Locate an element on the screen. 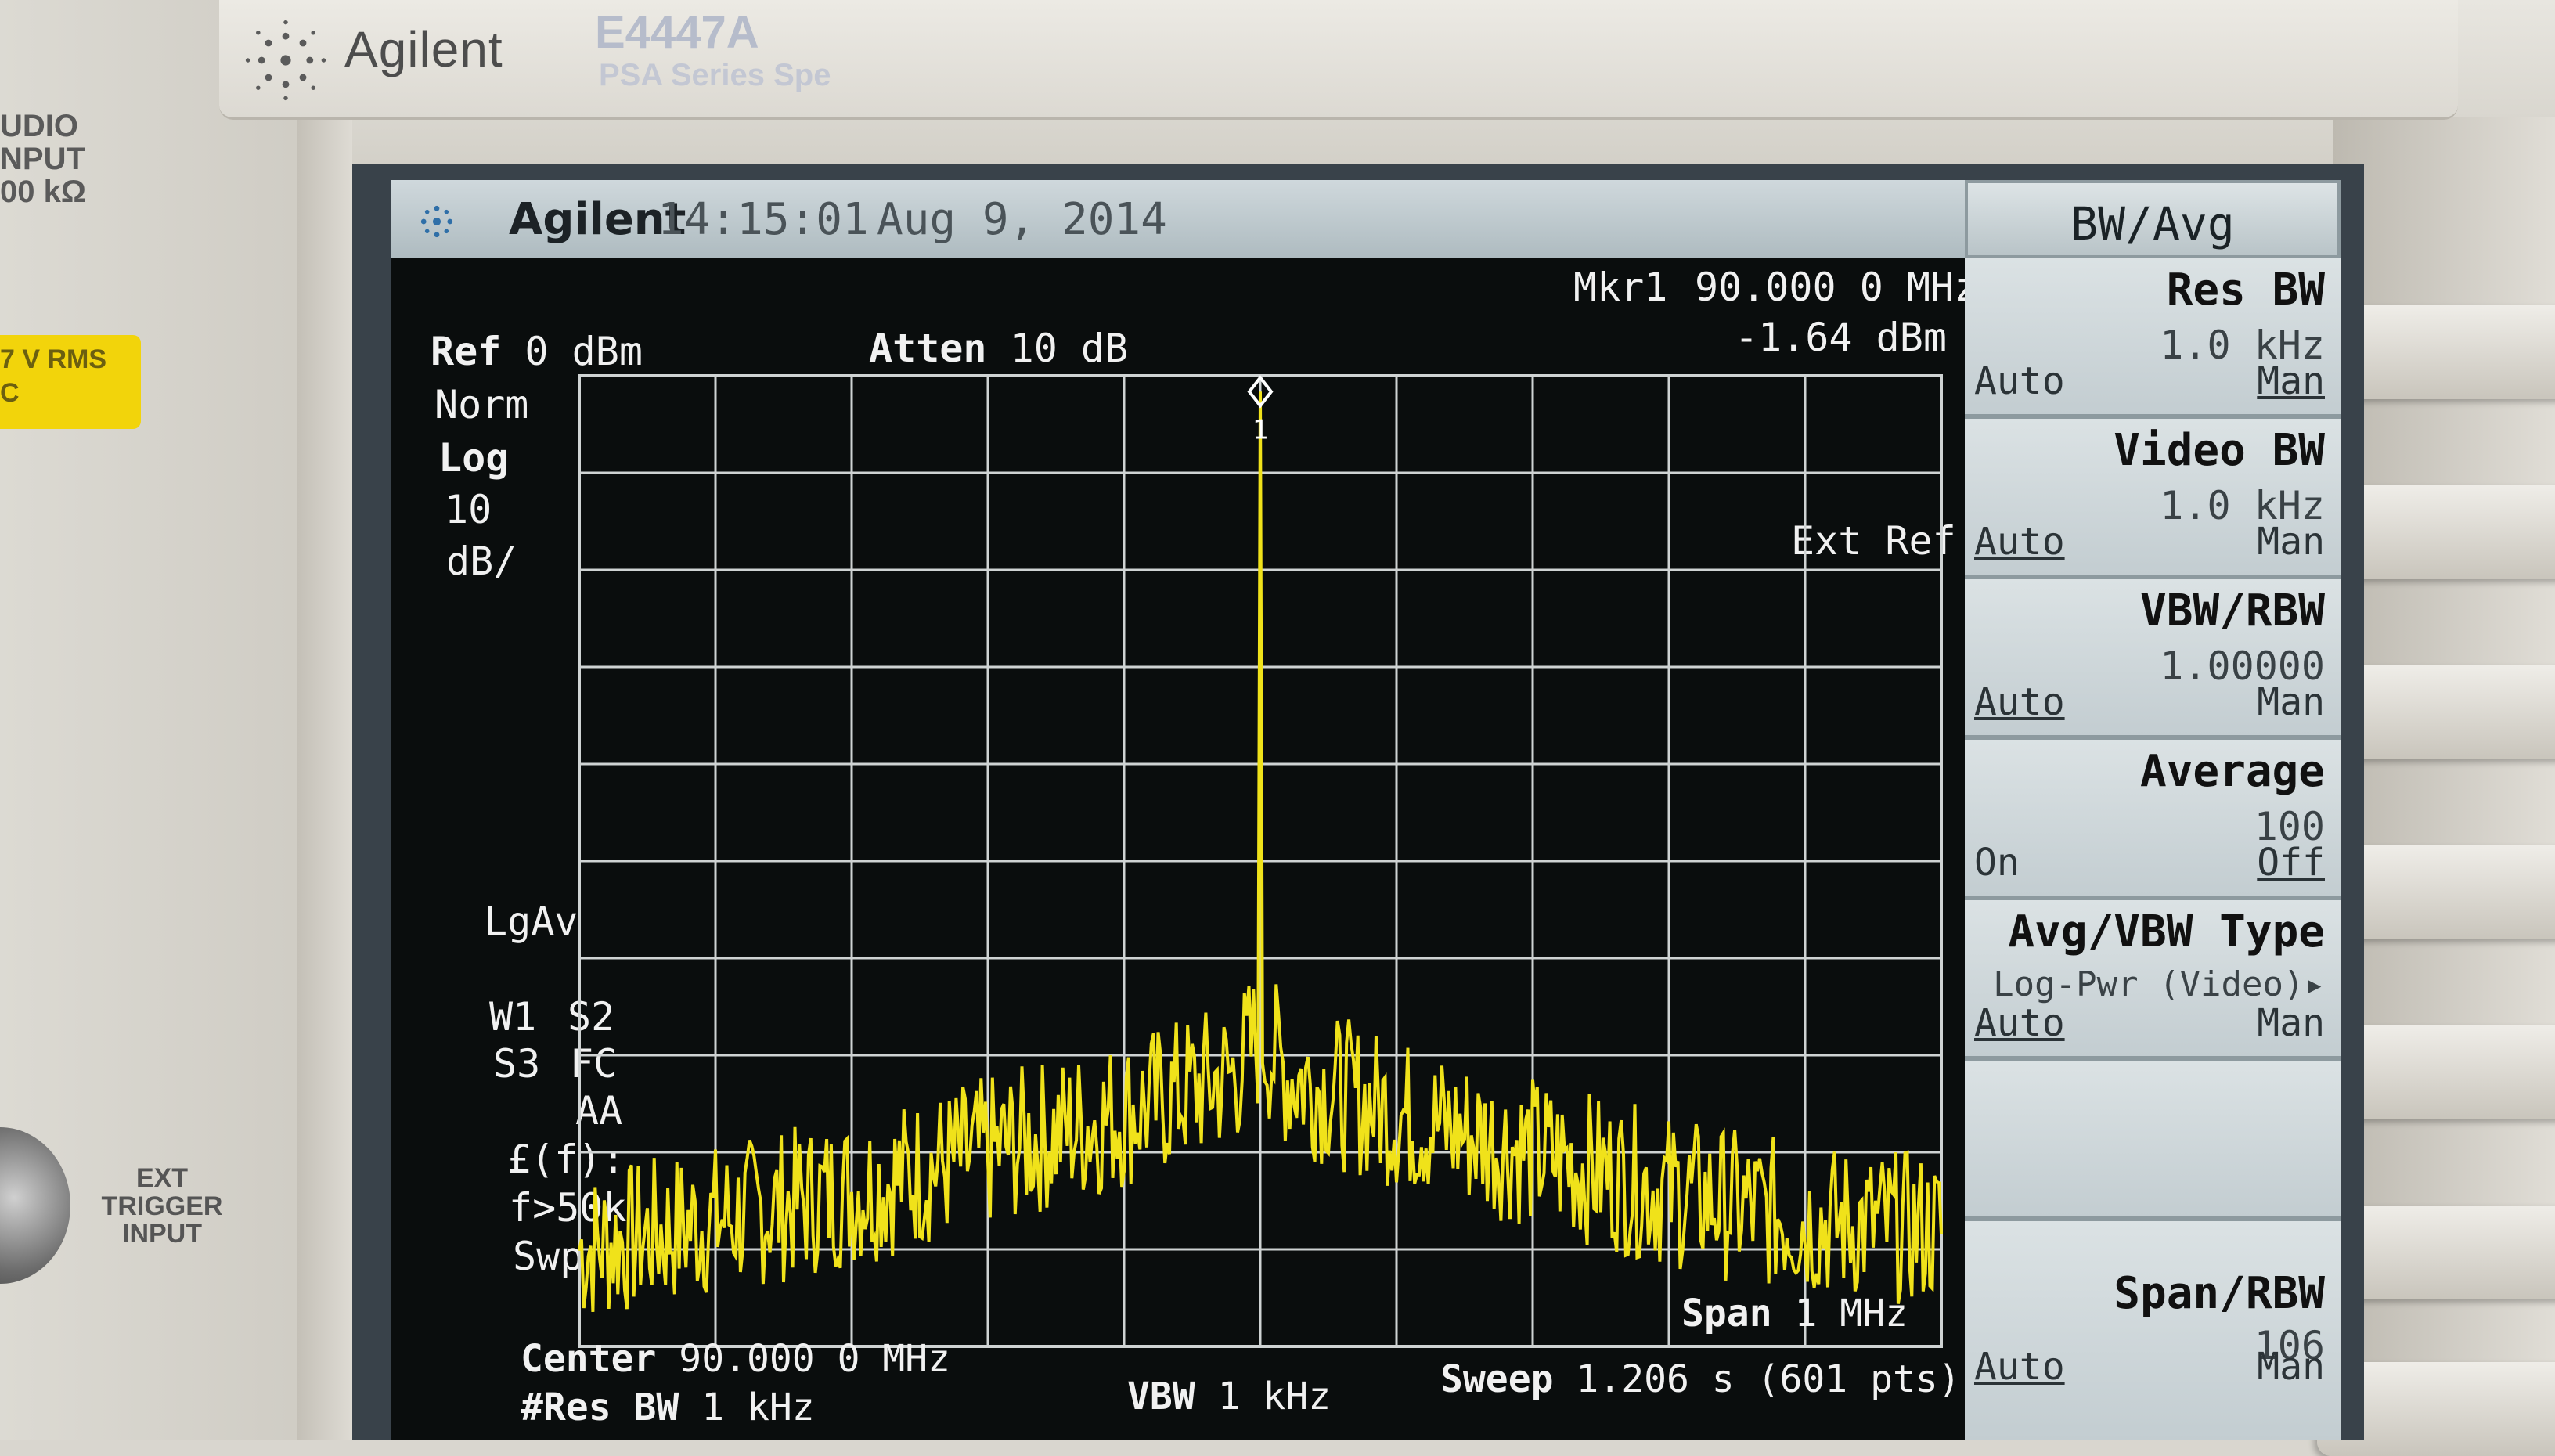  softkey-option-right: Off is located at coordinates (2291, 863).